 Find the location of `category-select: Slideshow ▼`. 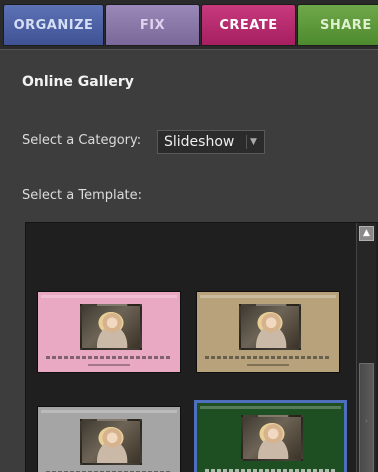

category-select: Slideshow ▼ is located at coordinates (211, 142).